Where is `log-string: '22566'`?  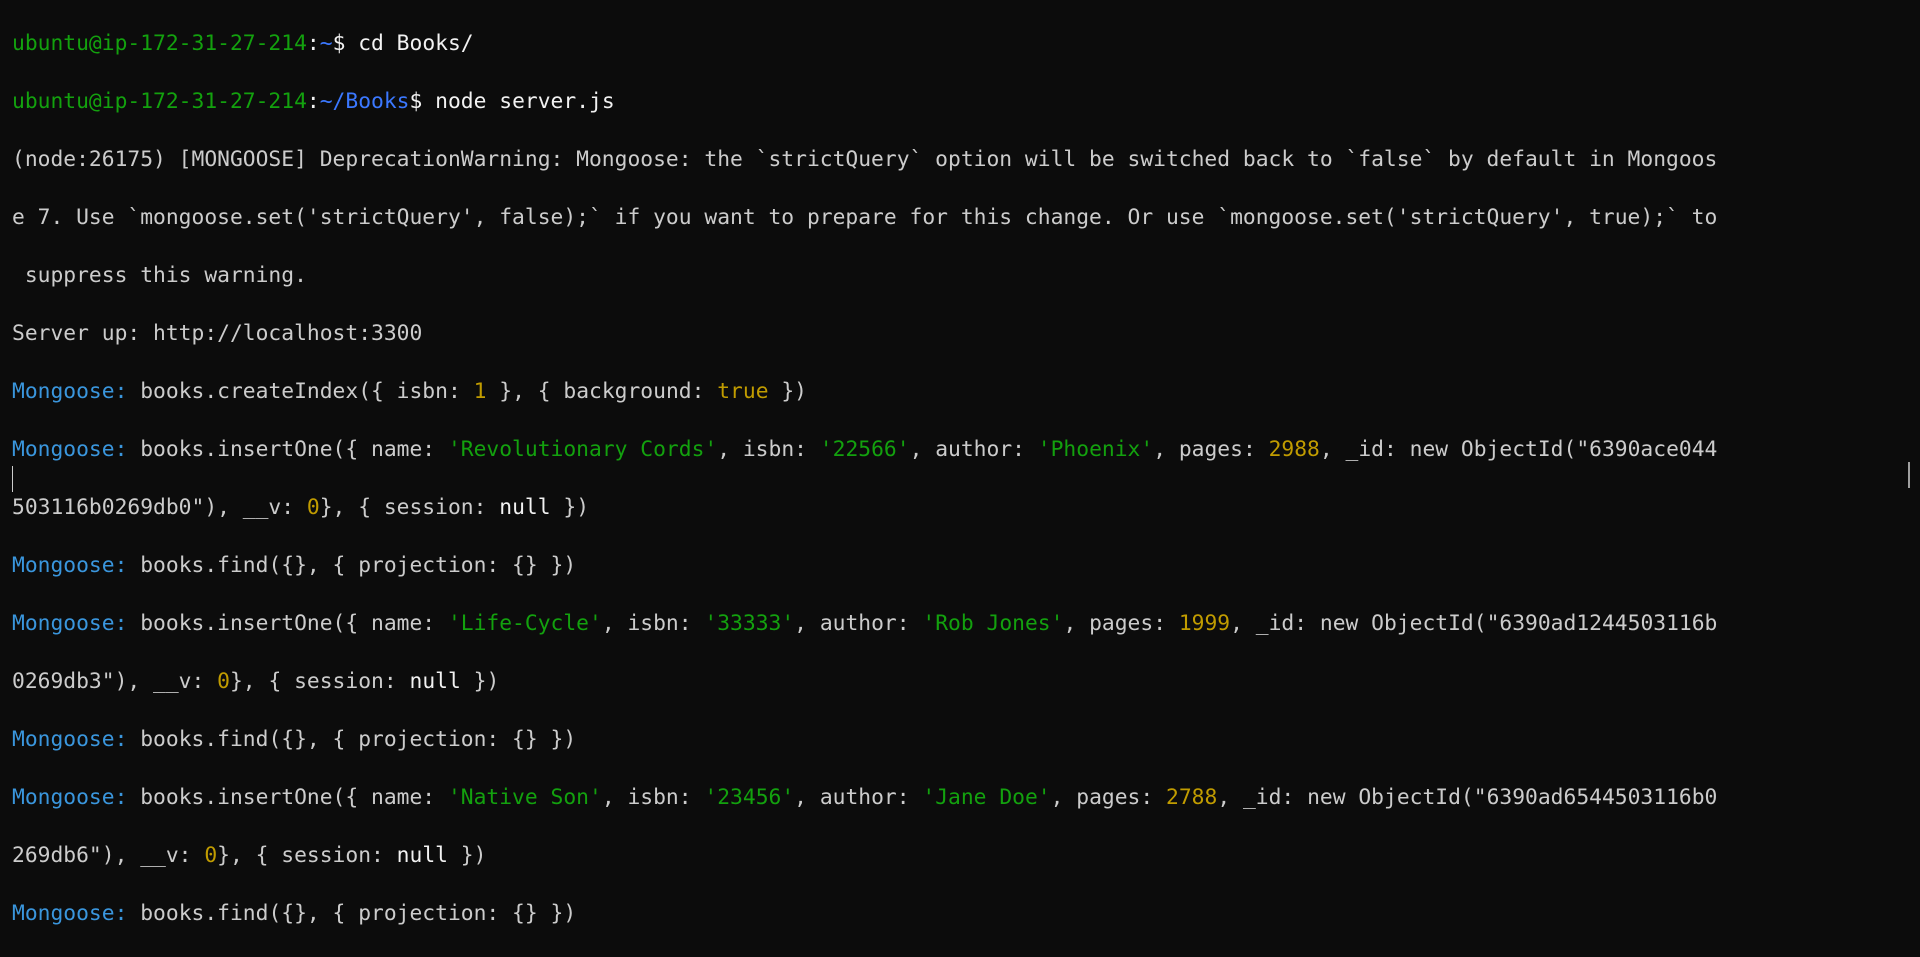
log-string: '22566' is located at coordinates (864, 449).